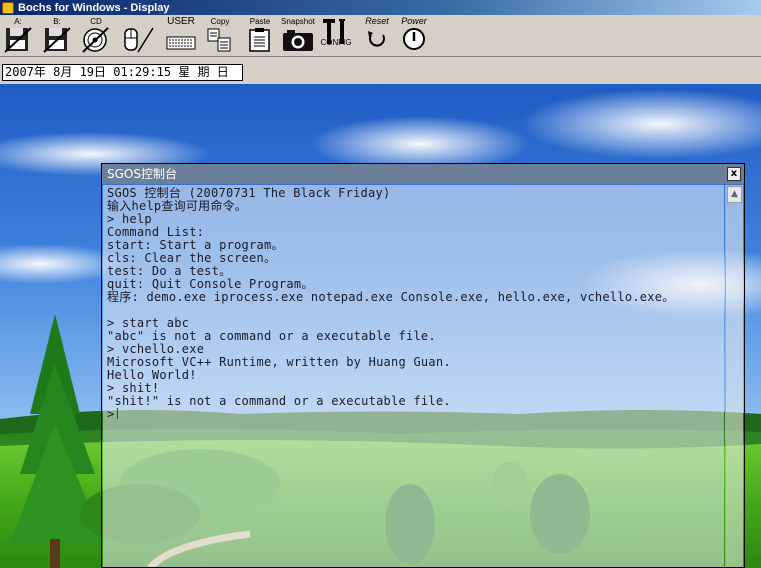 This screenshot has width=761, height=568. What do you see at coordinates (152, 375) in the screenshot?
I see `console-line: Hello World!` at bounding box center [152, 375].